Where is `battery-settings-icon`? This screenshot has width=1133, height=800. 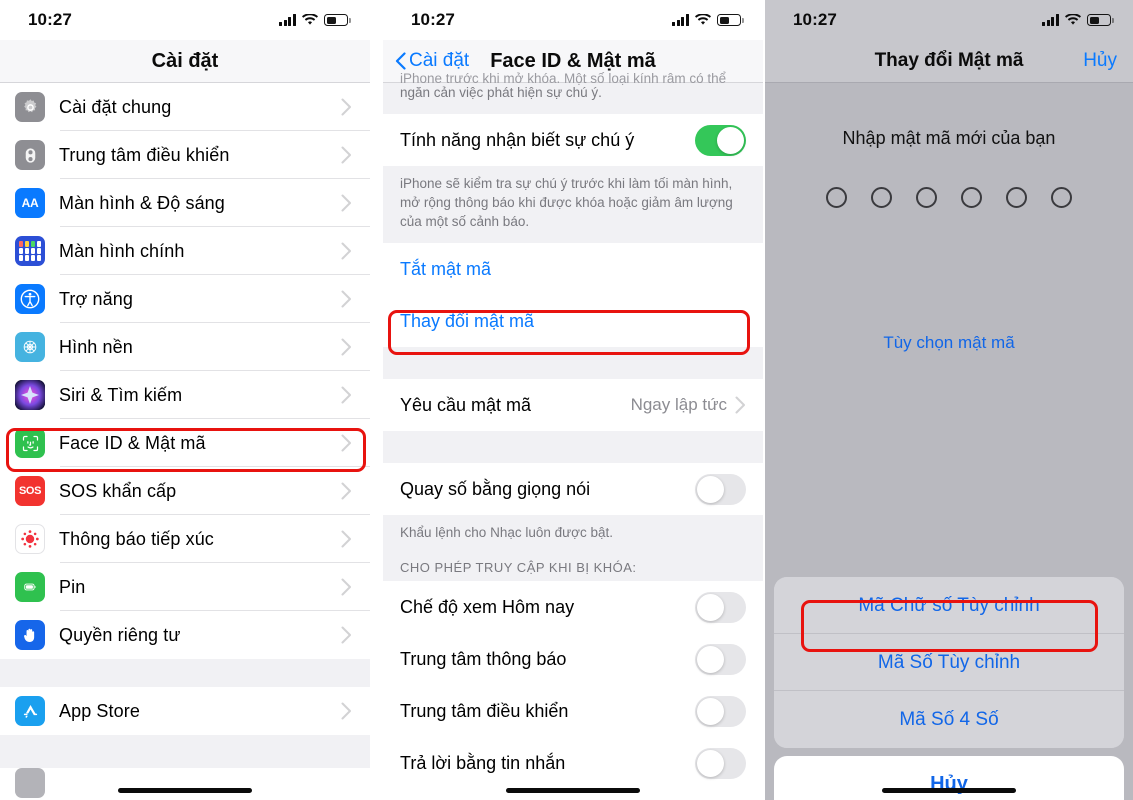 battery-settings-icon is located at coordinates (30, 587).